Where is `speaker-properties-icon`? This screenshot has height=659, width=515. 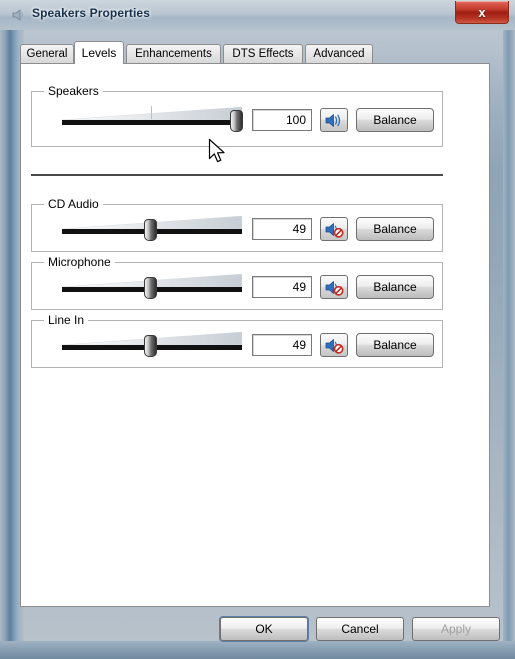 speaker-properties-icon is located at coordinates (18, 15).